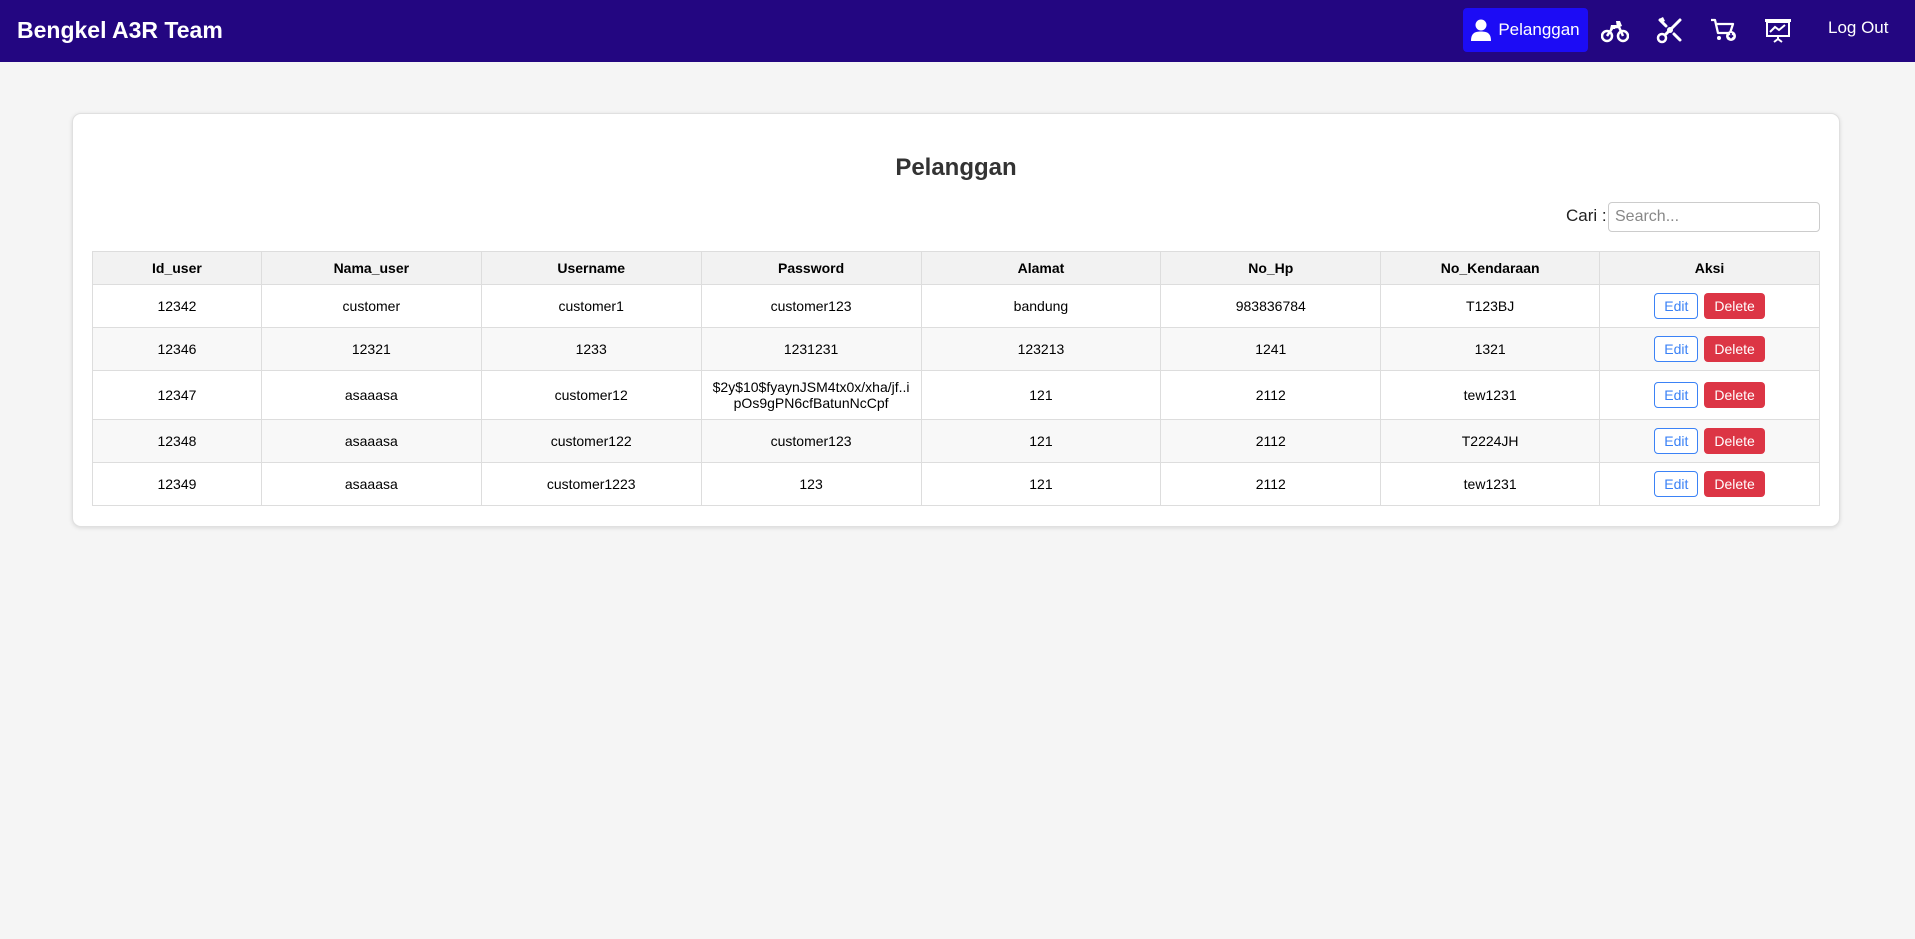 This screenshot has width=1915, height=939. I want to click on navbar: Bengkel A3R Team Pelanggan Log Out, so click(957, 31).